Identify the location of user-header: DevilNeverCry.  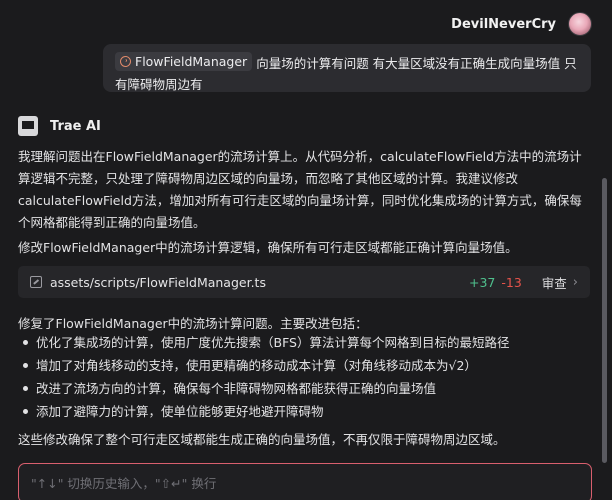
(521, 24).